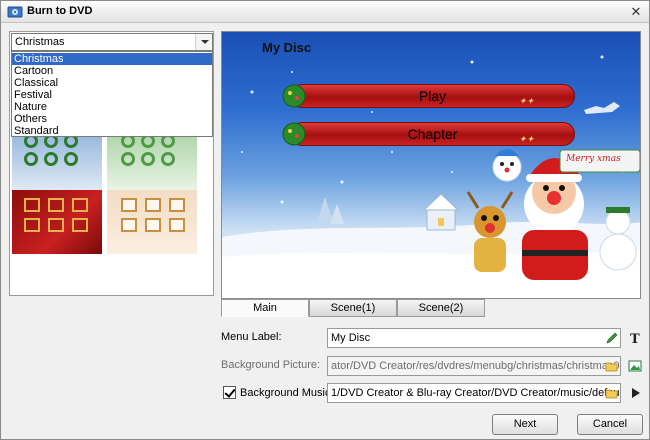 This screenshot has height=440, width=650. I want to click on menu-label-caption: Menu Label:, so click(251, 337).